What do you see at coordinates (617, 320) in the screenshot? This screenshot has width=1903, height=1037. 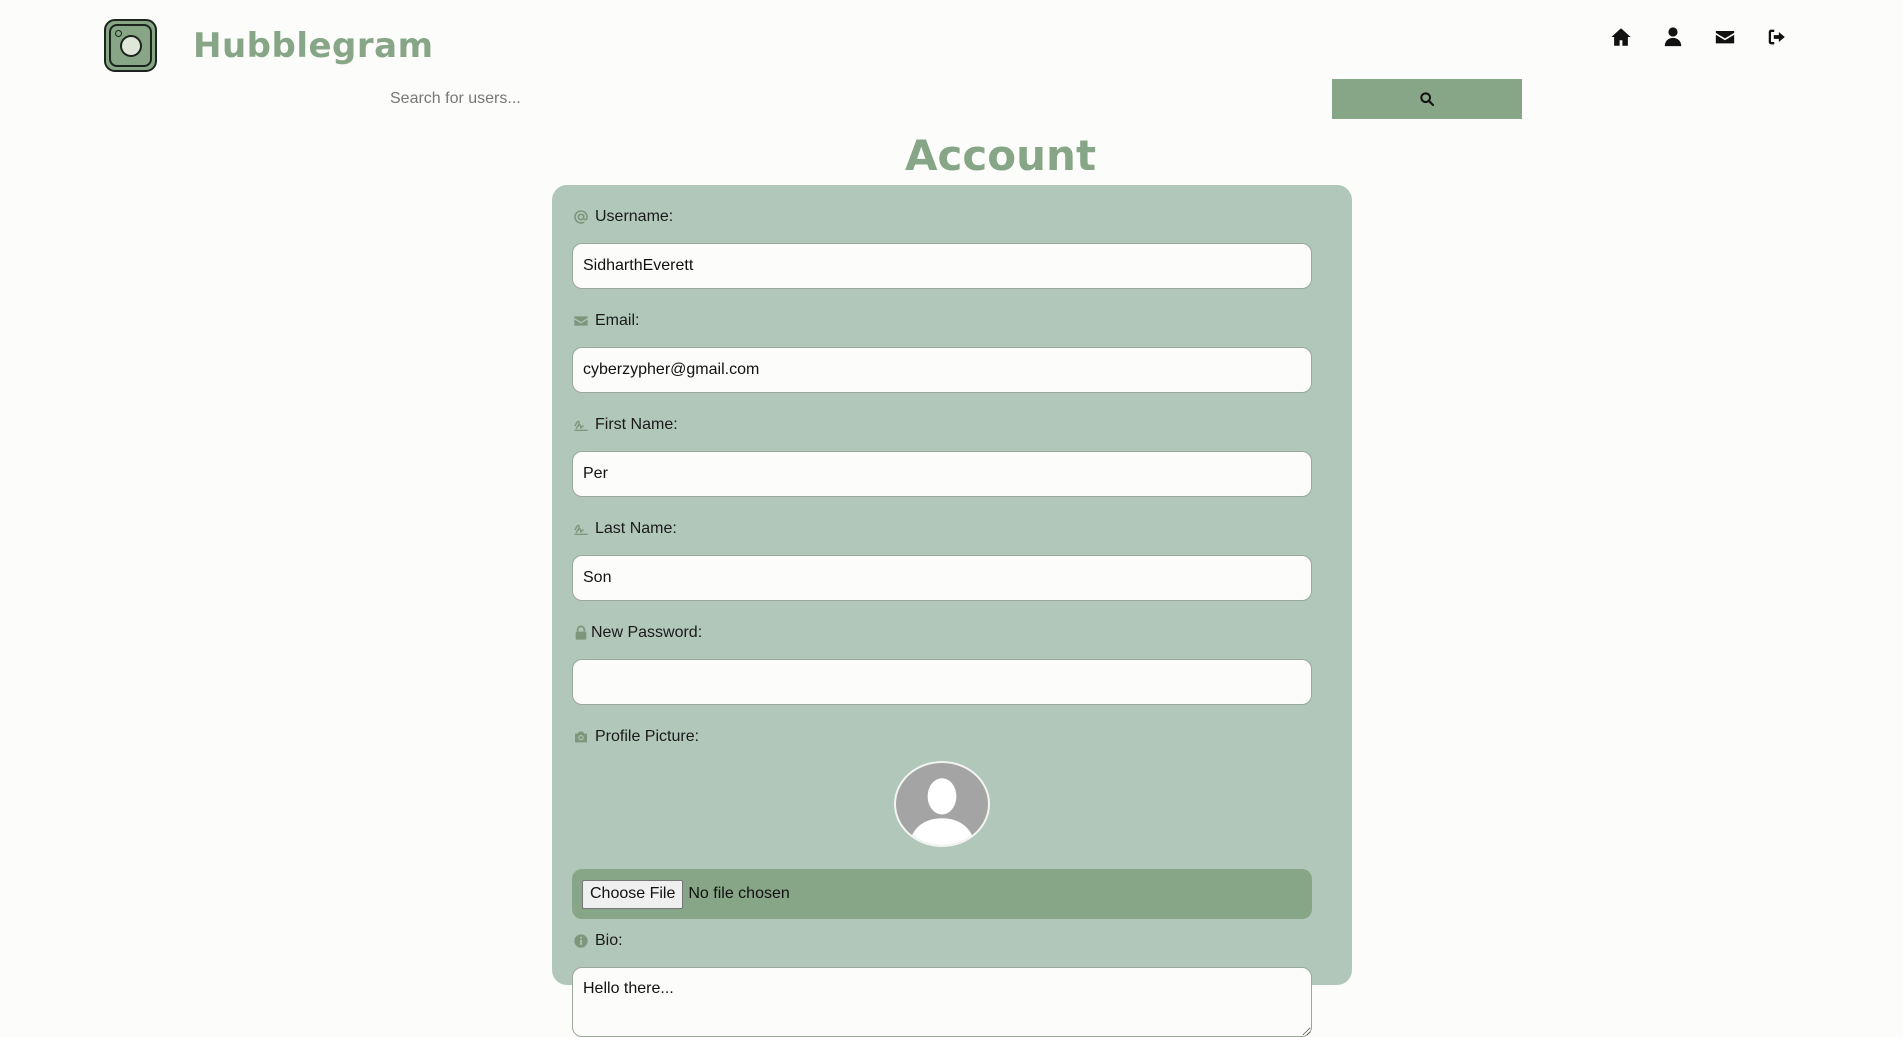 I see `email-label-text: Email:` at bounding box center [617, 320].